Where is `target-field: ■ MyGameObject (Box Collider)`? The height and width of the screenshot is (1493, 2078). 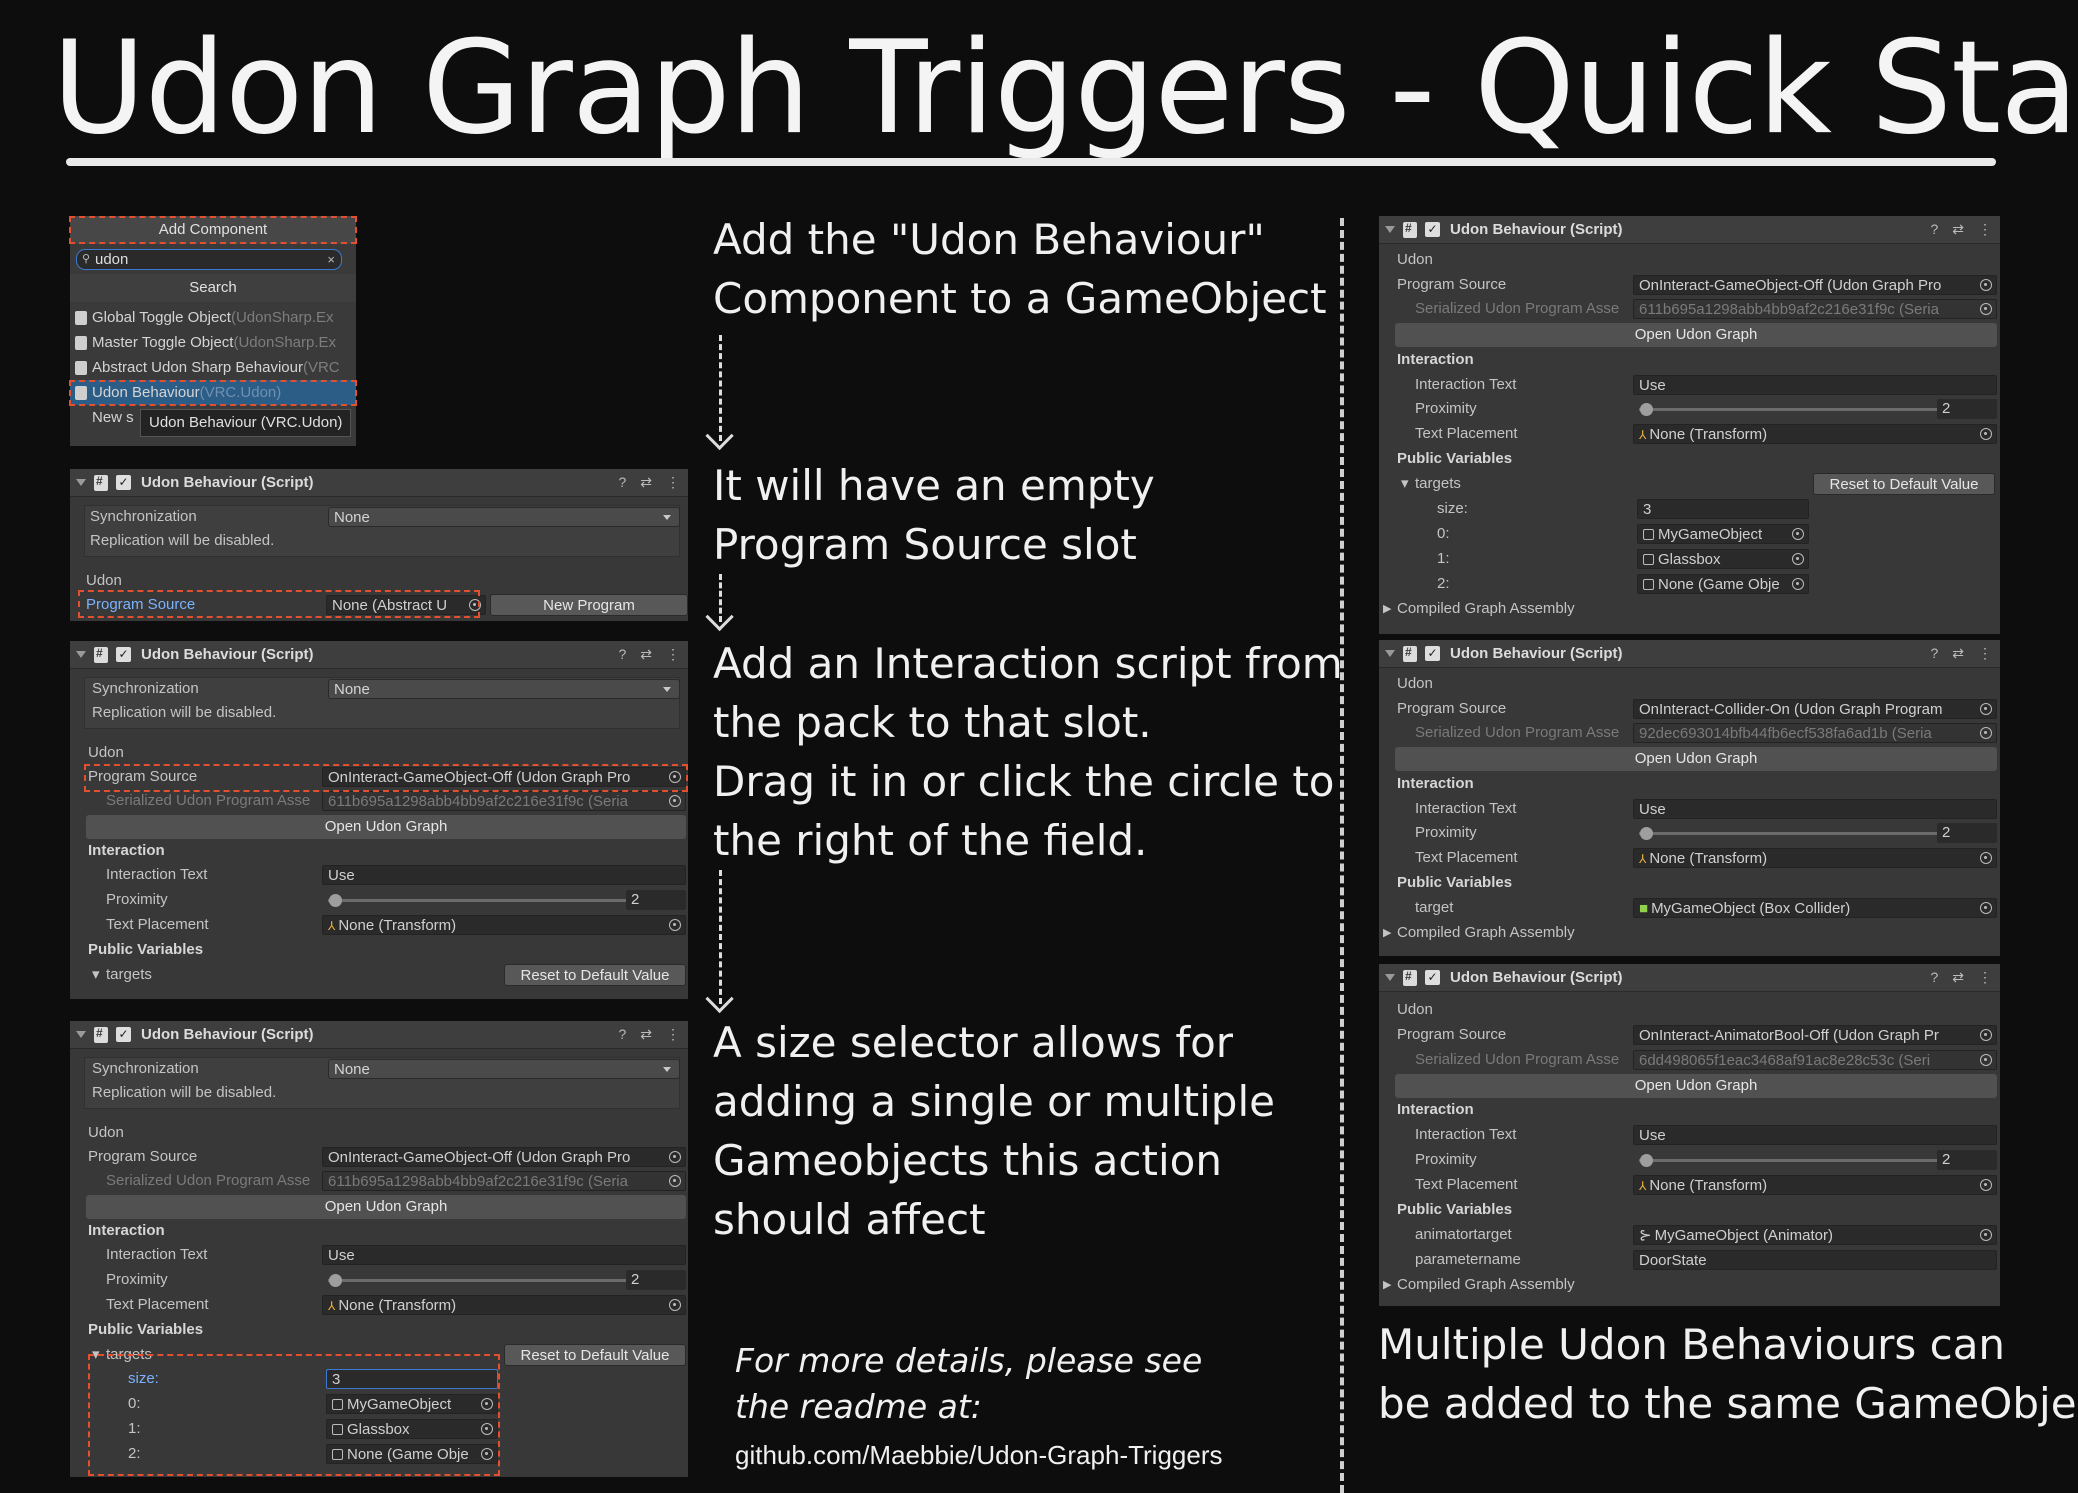 target-field: ■ MyGameObject (Box Collider) is located at coordinates (1815, 908).